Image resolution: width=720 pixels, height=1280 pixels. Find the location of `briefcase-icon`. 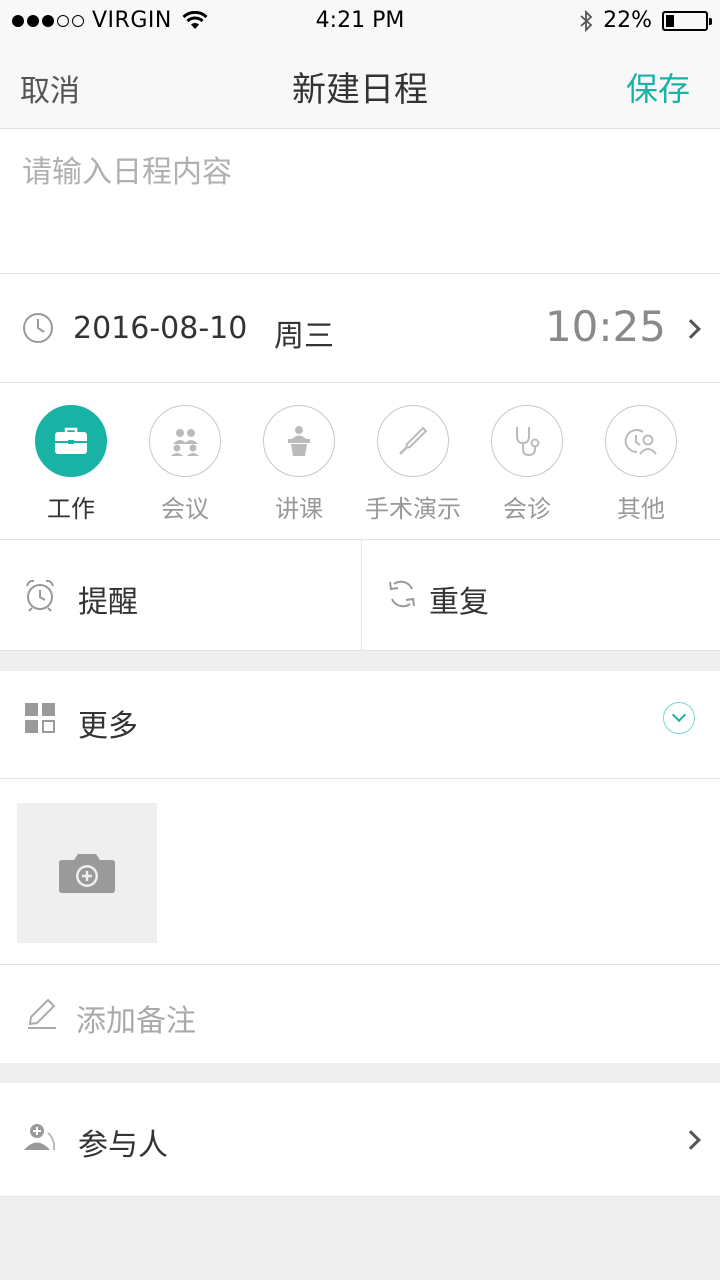

briefcase-icon is located at coordinates (71, 440).